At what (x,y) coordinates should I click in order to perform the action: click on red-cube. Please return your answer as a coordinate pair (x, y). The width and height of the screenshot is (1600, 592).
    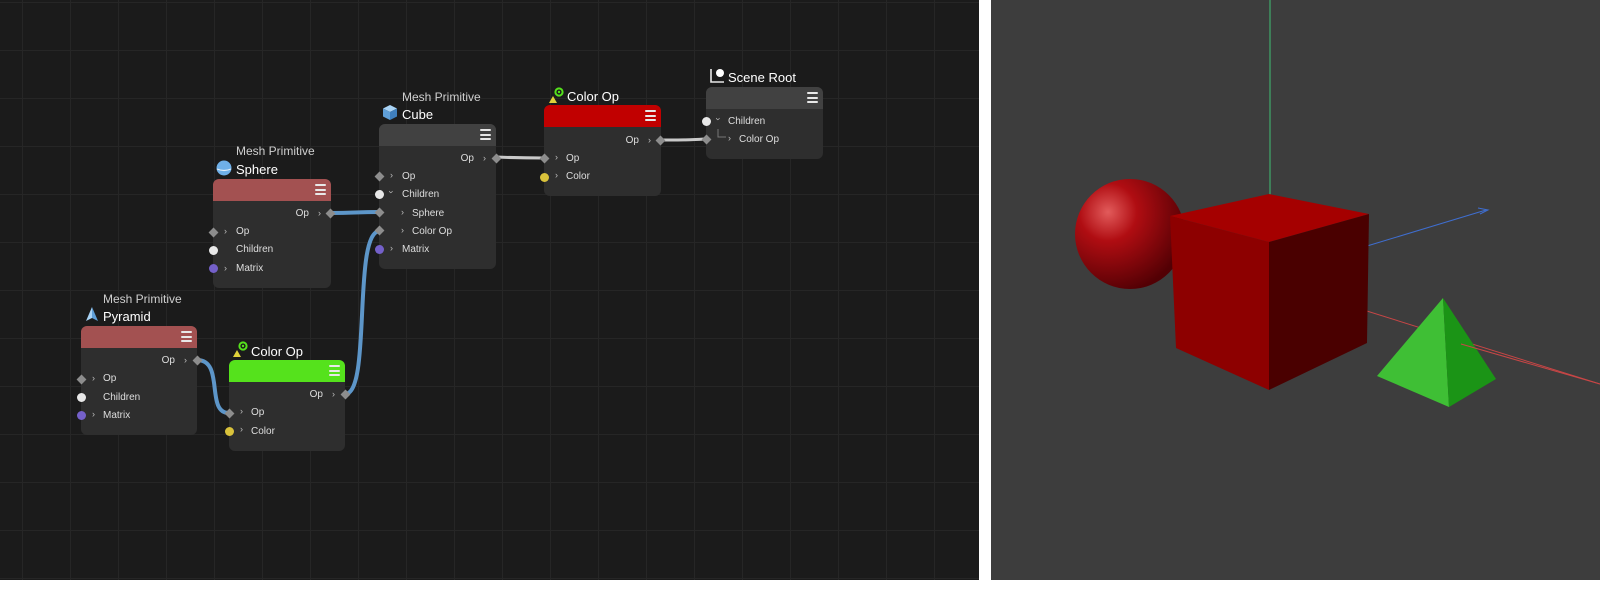
    Looking at the image, I should click on (1269, 292).